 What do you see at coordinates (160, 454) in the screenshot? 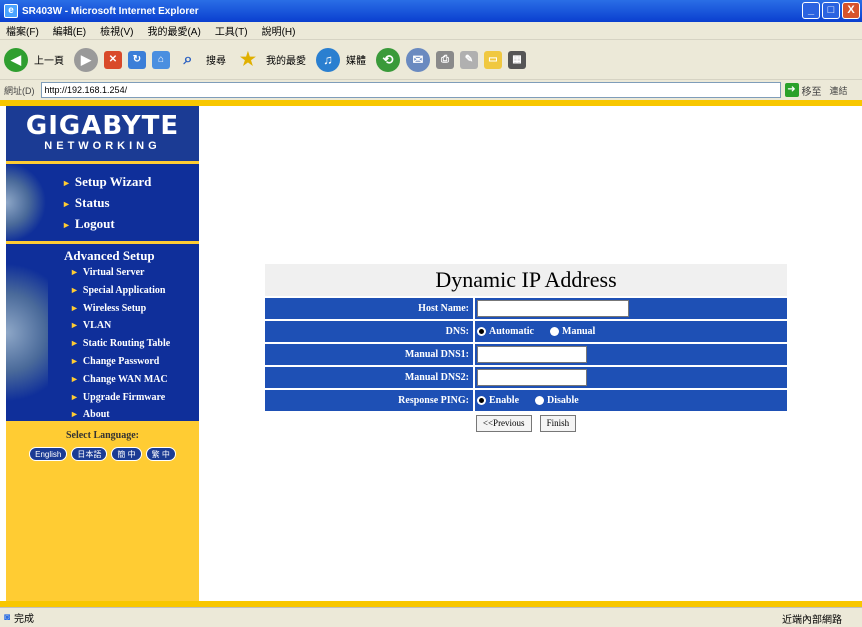
I see `lang-traditional-button: 繁 中` at bounding box center [160, 454].